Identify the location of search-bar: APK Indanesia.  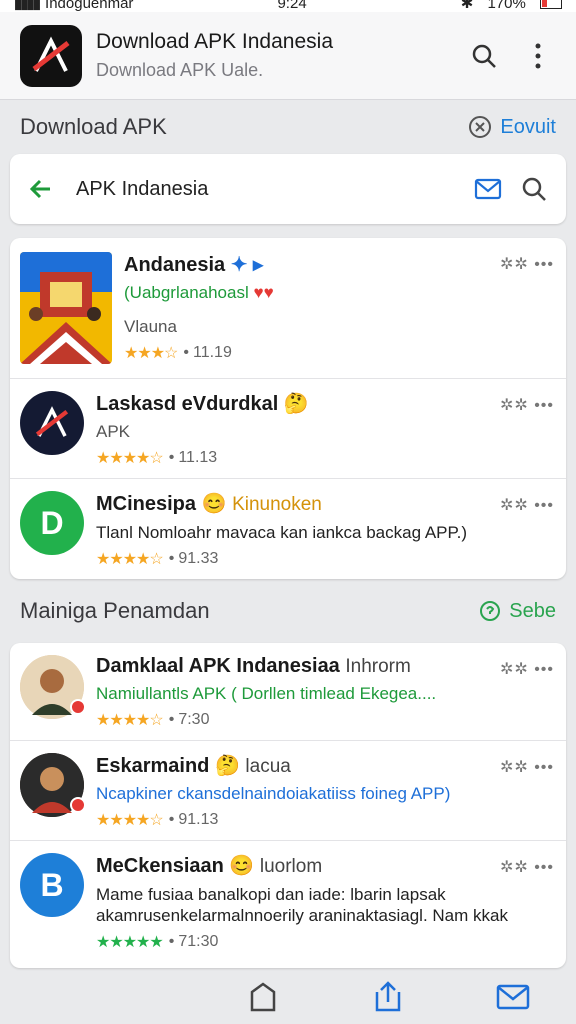
(288, 189).